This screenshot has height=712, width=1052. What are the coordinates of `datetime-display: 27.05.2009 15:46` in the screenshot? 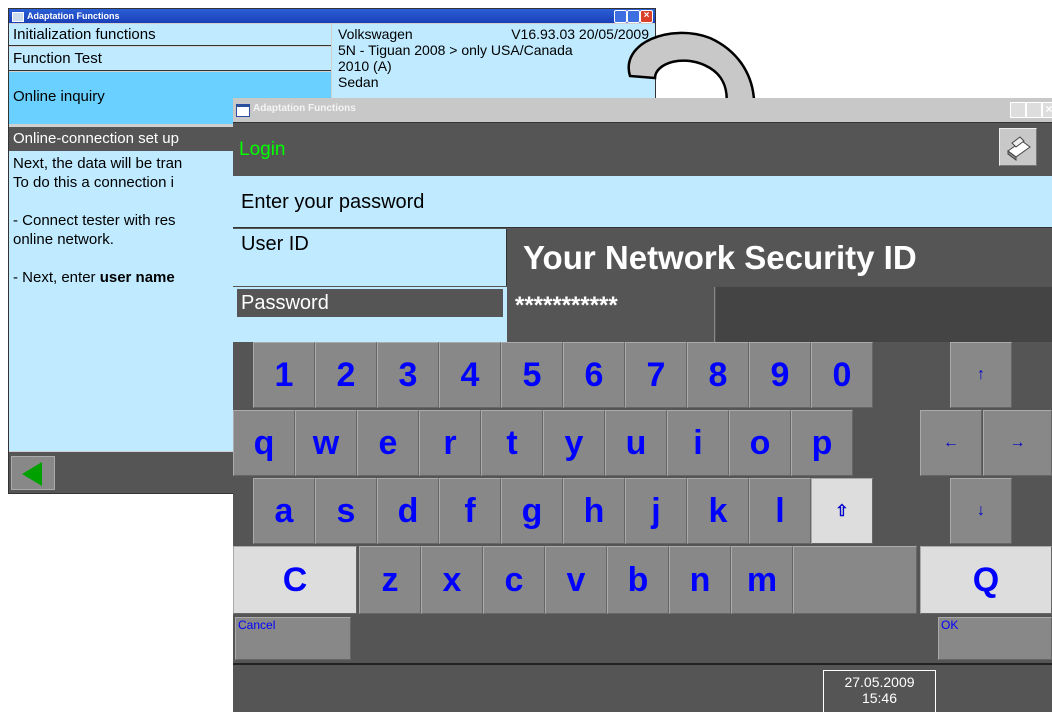 It's located at (879, 691).